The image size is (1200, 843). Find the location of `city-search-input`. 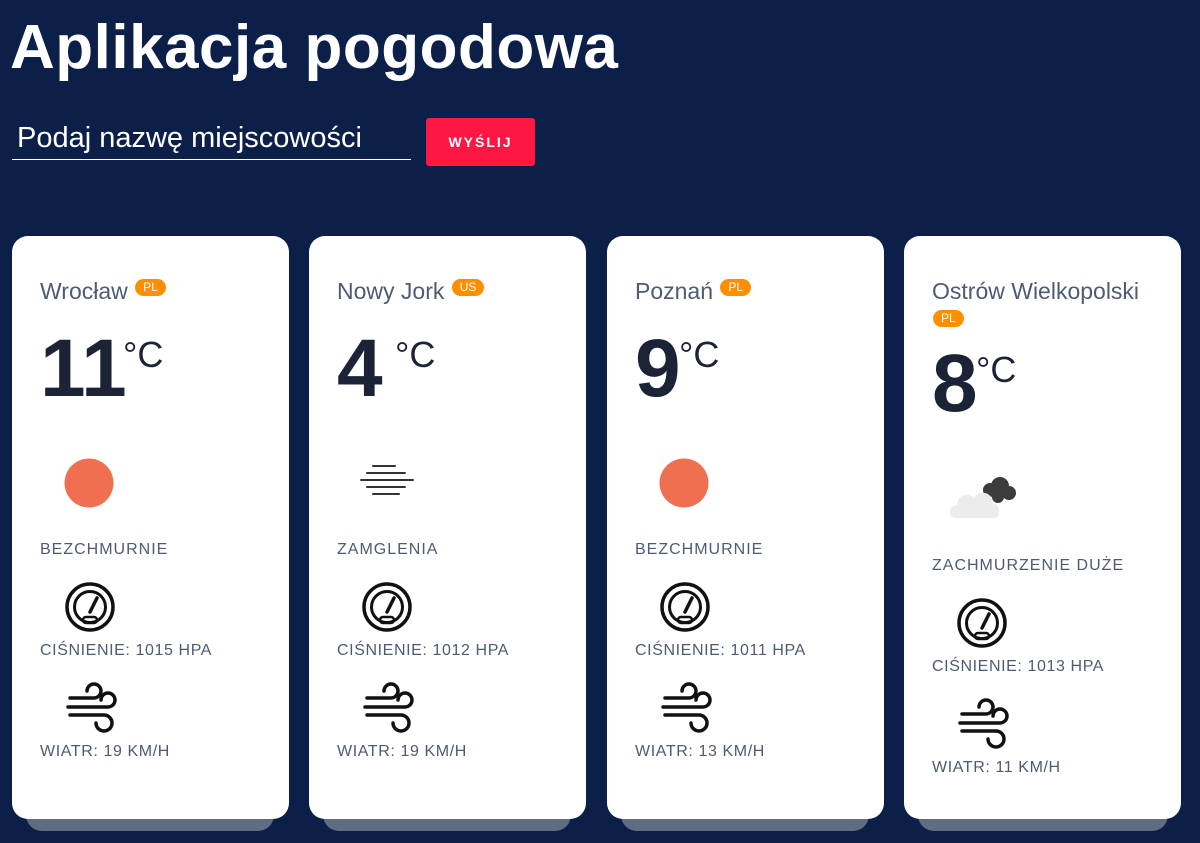

city-search-input is located at coordinates (211, 139).